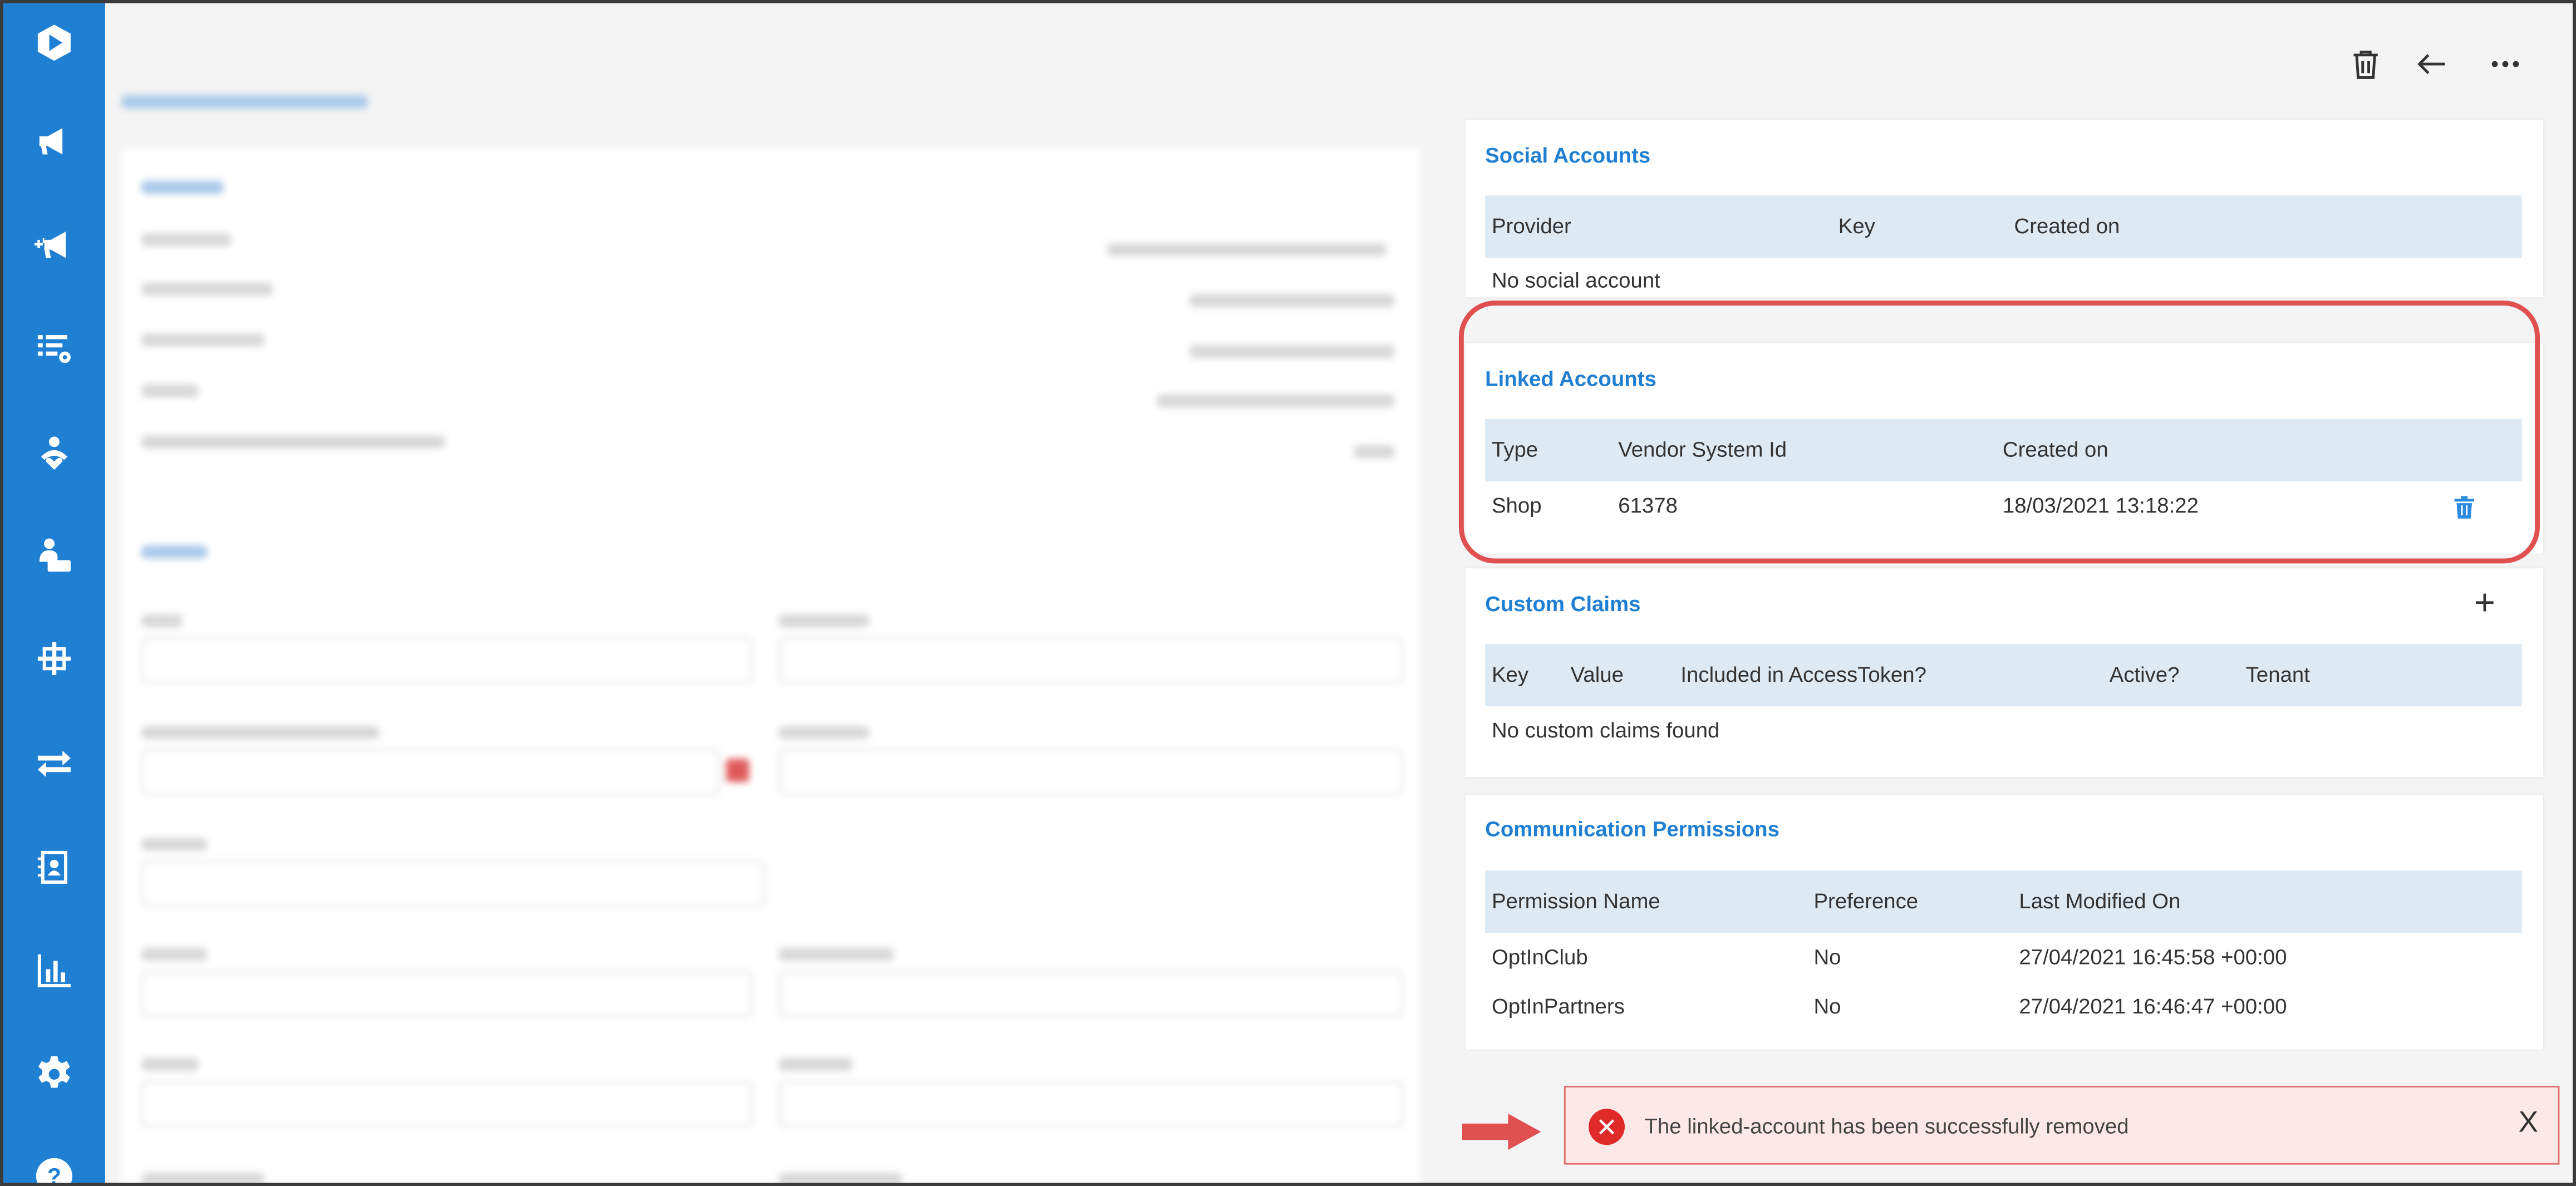 This screenshot has height=1186, width=2576. What do you see at coordinates (54, 971) in the screenshot?
I see `chart-icon` at bounding box center [54, 971].